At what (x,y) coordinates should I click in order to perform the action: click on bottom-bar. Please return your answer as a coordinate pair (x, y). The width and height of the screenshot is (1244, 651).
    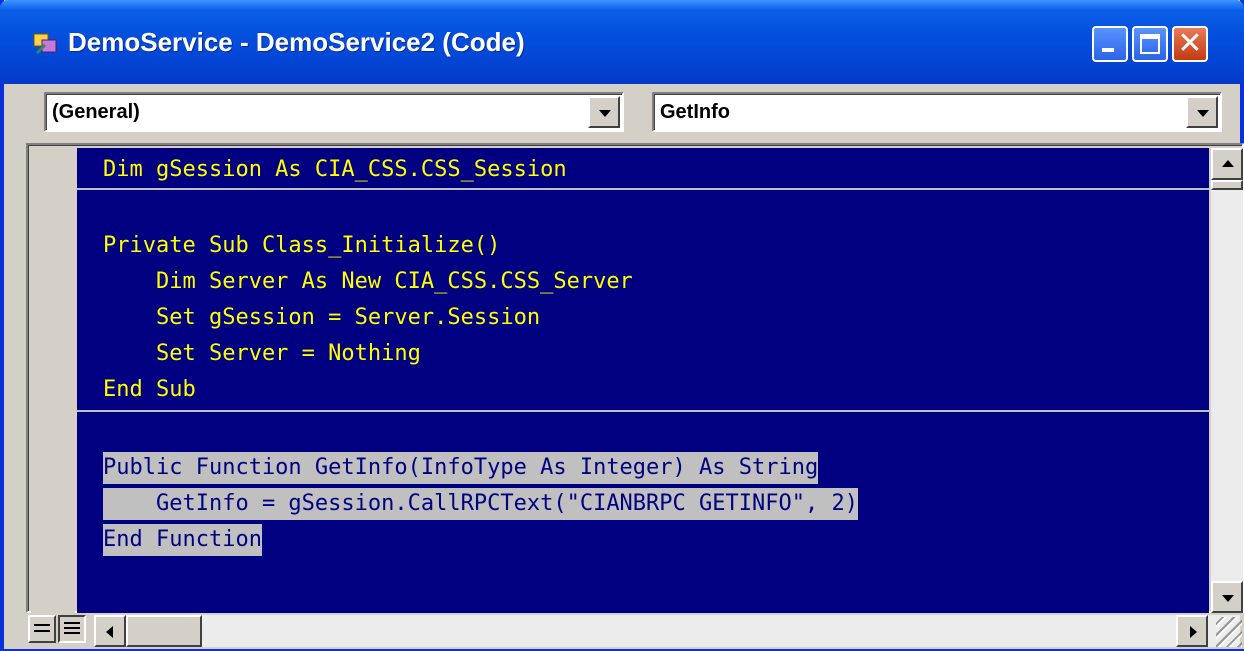
    Looking at the image, I should click on (635, 631).